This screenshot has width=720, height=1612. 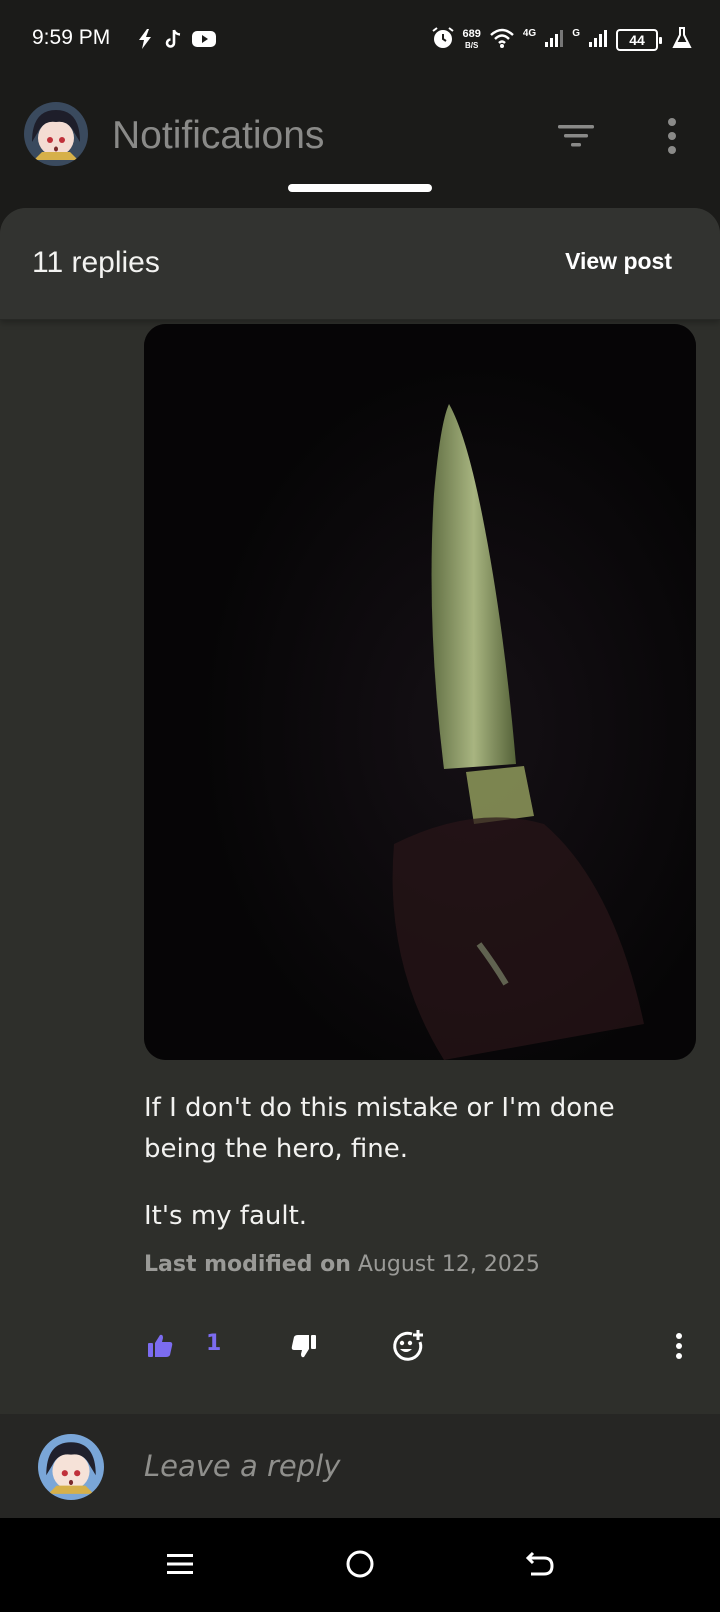 I want to click on net-speed: 689 B/S, so click(x=472, y=40).